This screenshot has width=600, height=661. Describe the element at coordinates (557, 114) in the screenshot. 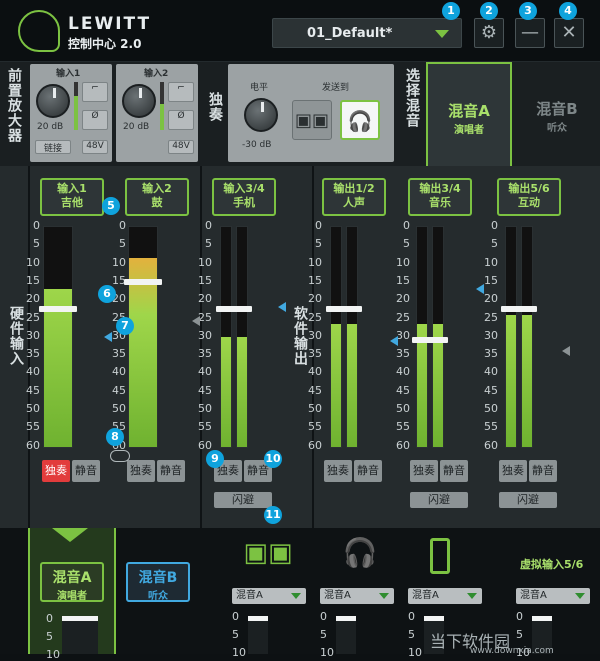

I see `mix-b-tab: 混音B 听众` at that location.